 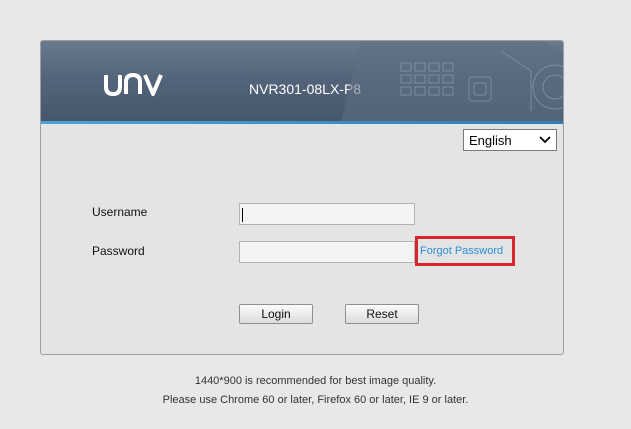 What do you see at coordinates (461, 251) in the screenshot?
I see `forgot-password-link: Forgot Password` at bounding box center [461, 251].